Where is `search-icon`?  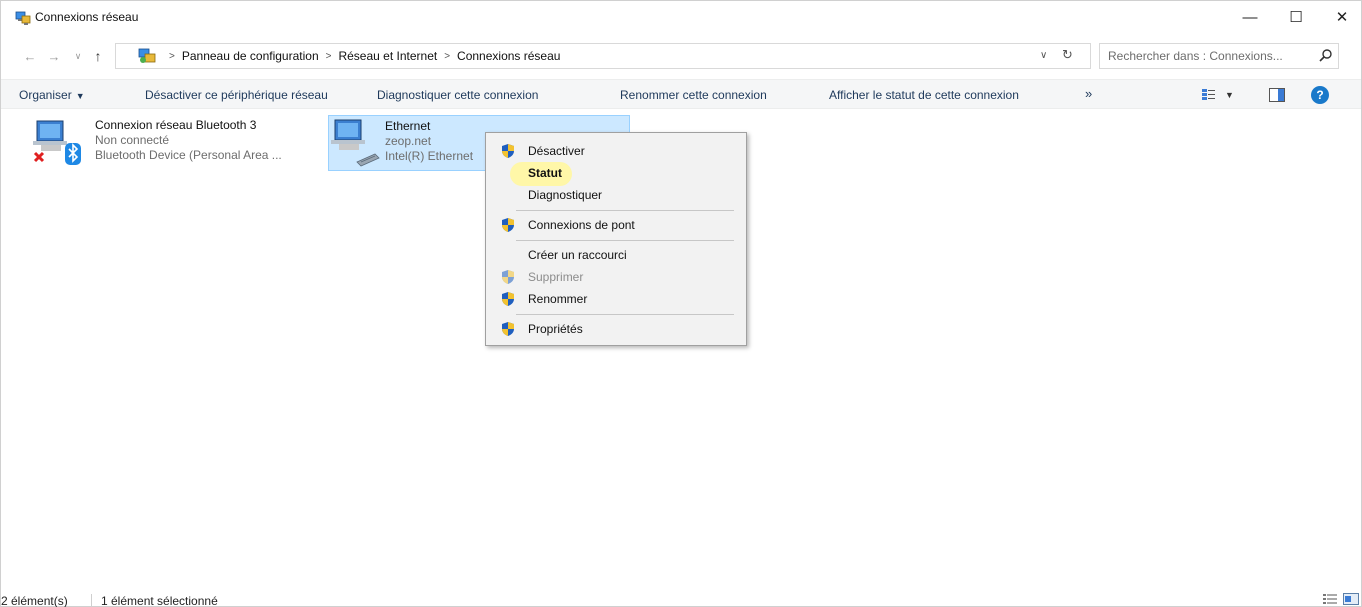
search-icon is located at coordinates (1325, 55).